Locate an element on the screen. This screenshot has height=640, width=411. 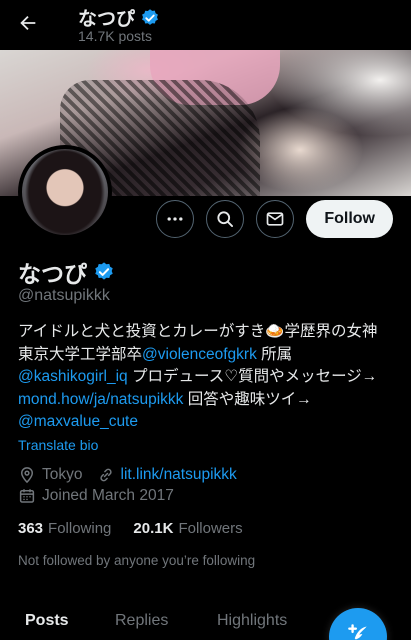
link-icon is located at coordinates (105, 475).